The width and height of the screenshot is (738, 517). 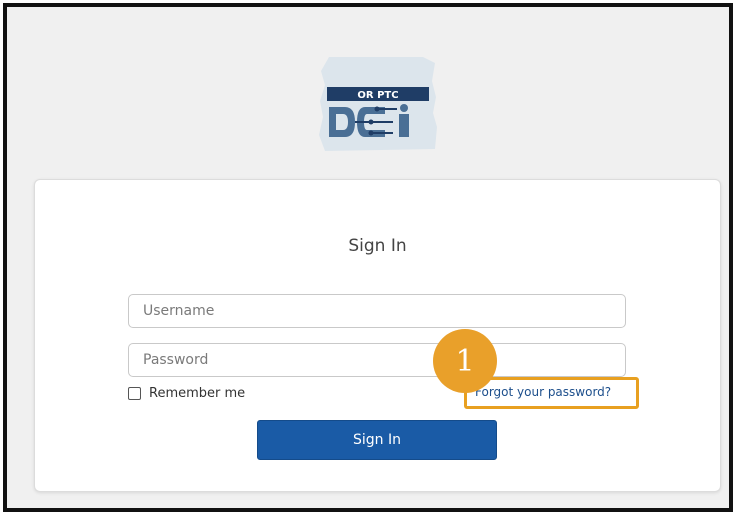 I want to click on logo-tagline: OR PTC, so click(x=377, y=95).